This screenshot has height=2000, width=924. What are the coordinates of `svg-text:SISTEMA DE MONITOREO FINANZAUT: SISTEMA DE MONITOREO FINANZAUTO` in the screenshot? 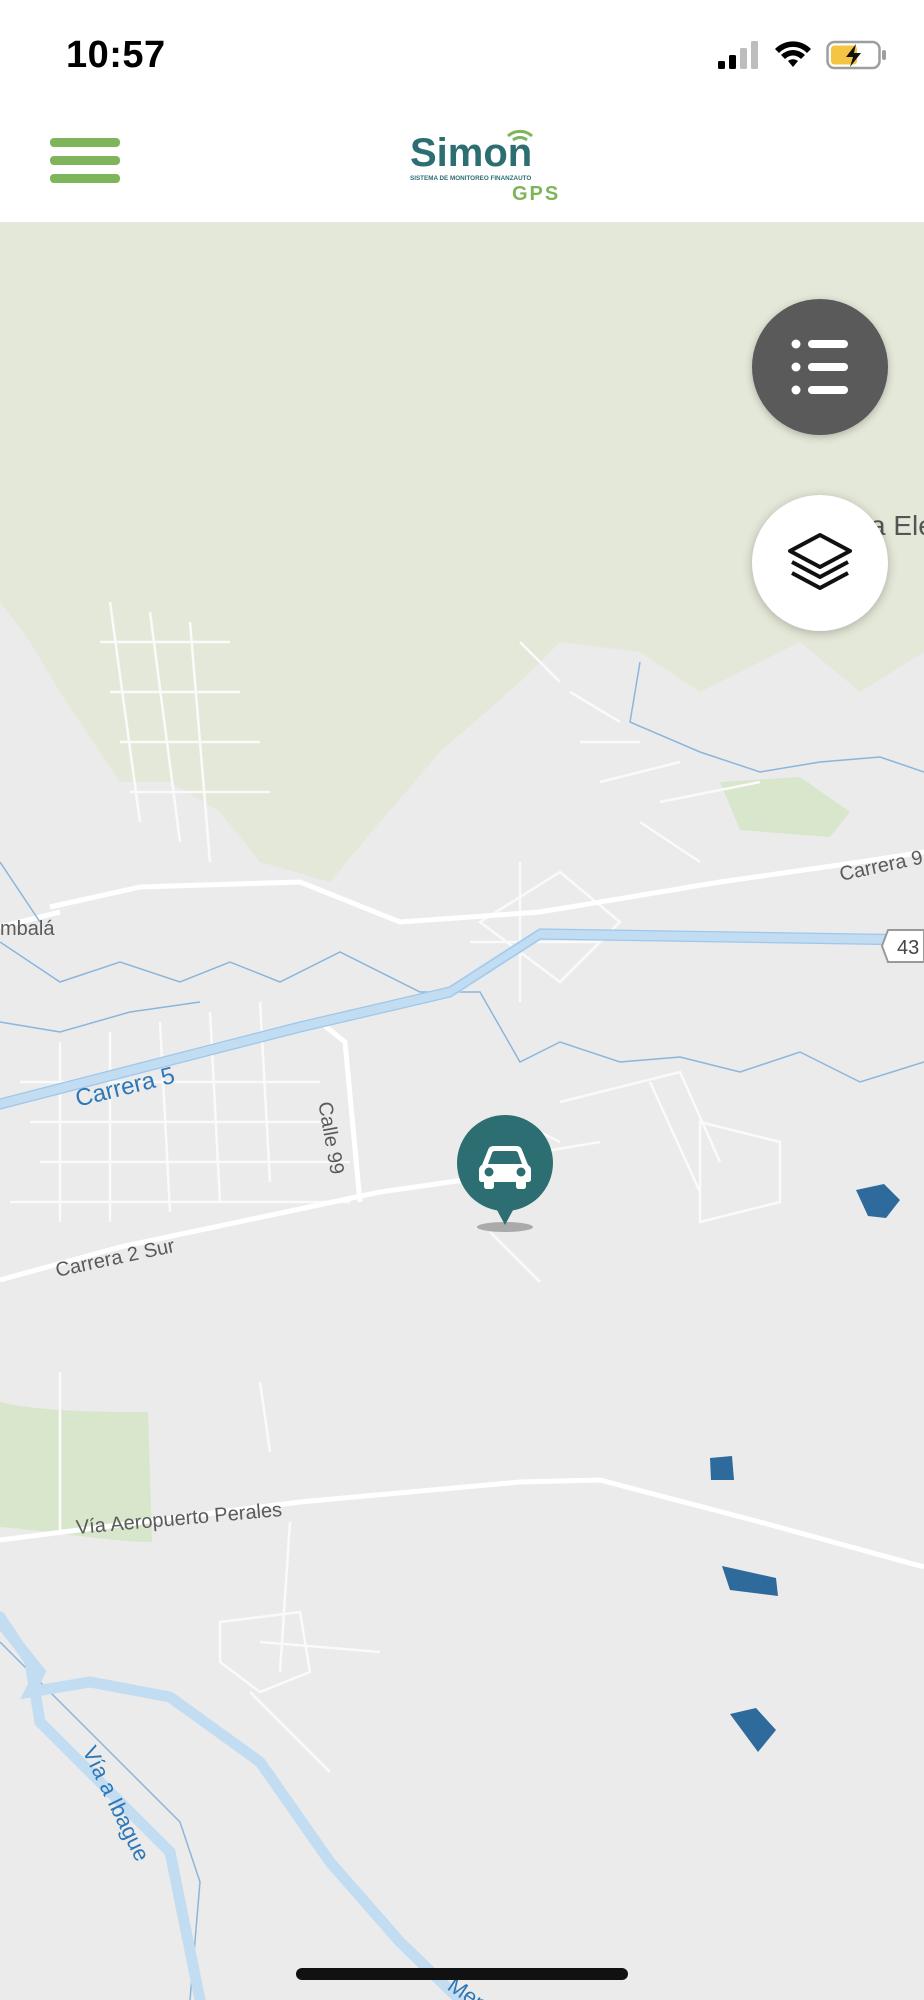 It's located at (470, 178).